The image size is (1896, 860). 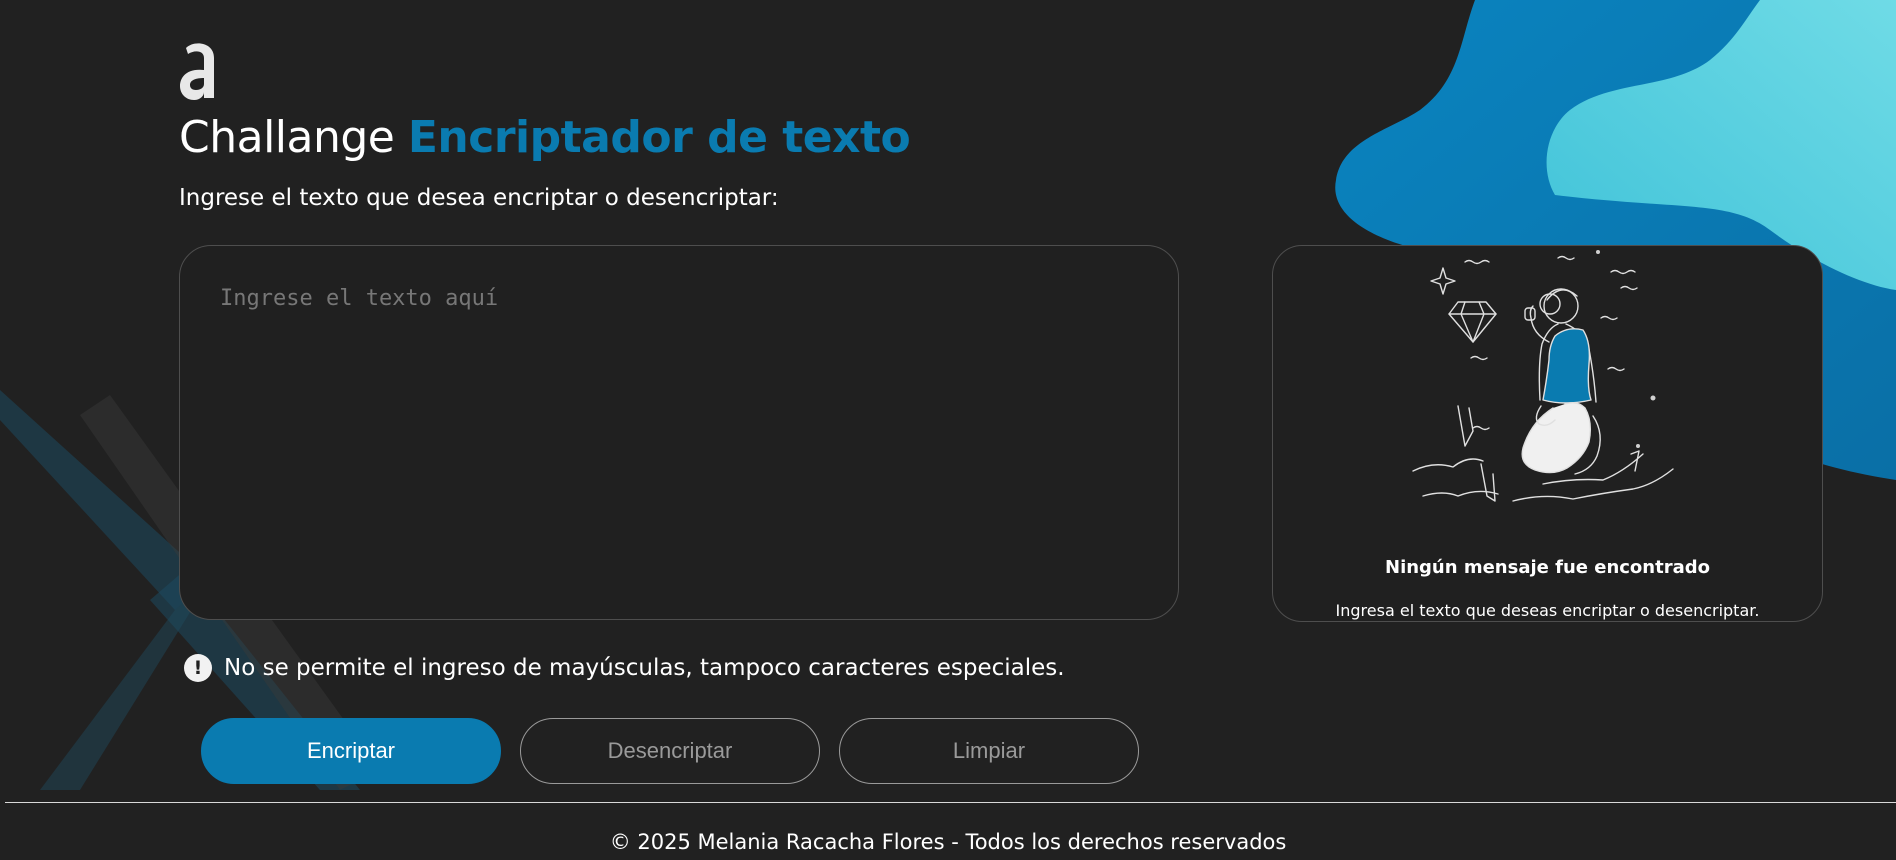 I want to click on page-title: Challange Encriptador de texto, so click(x=545, y=137).